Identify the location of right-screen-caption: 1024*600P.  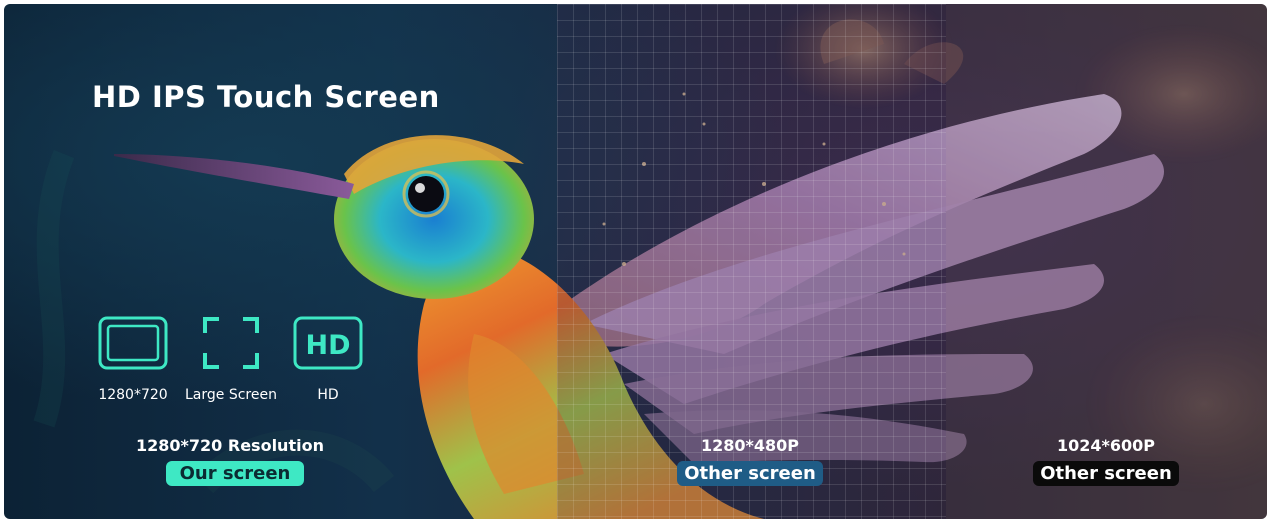
(1106, 445).